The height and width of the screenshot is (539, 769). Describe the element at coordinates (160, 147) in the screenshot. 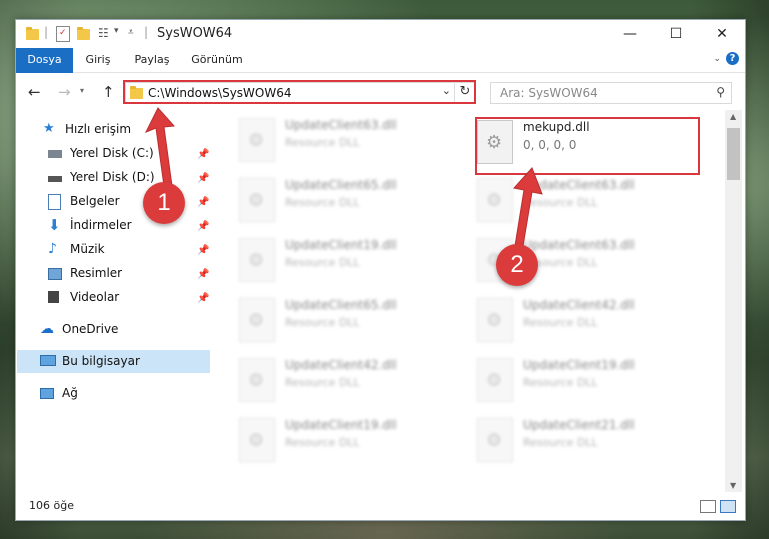

I see `arrow-to-address-bar` at that location.